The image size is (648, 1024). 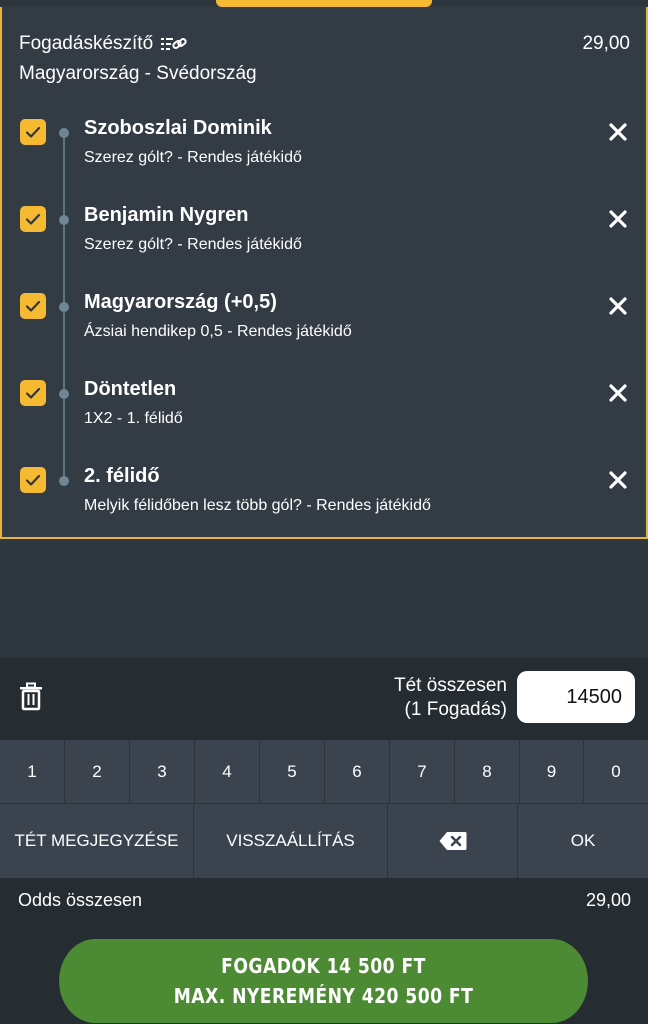 I want to click on save-stake-button: TÉT MEGJEGYZÉSE, so click(x=97, y=841).